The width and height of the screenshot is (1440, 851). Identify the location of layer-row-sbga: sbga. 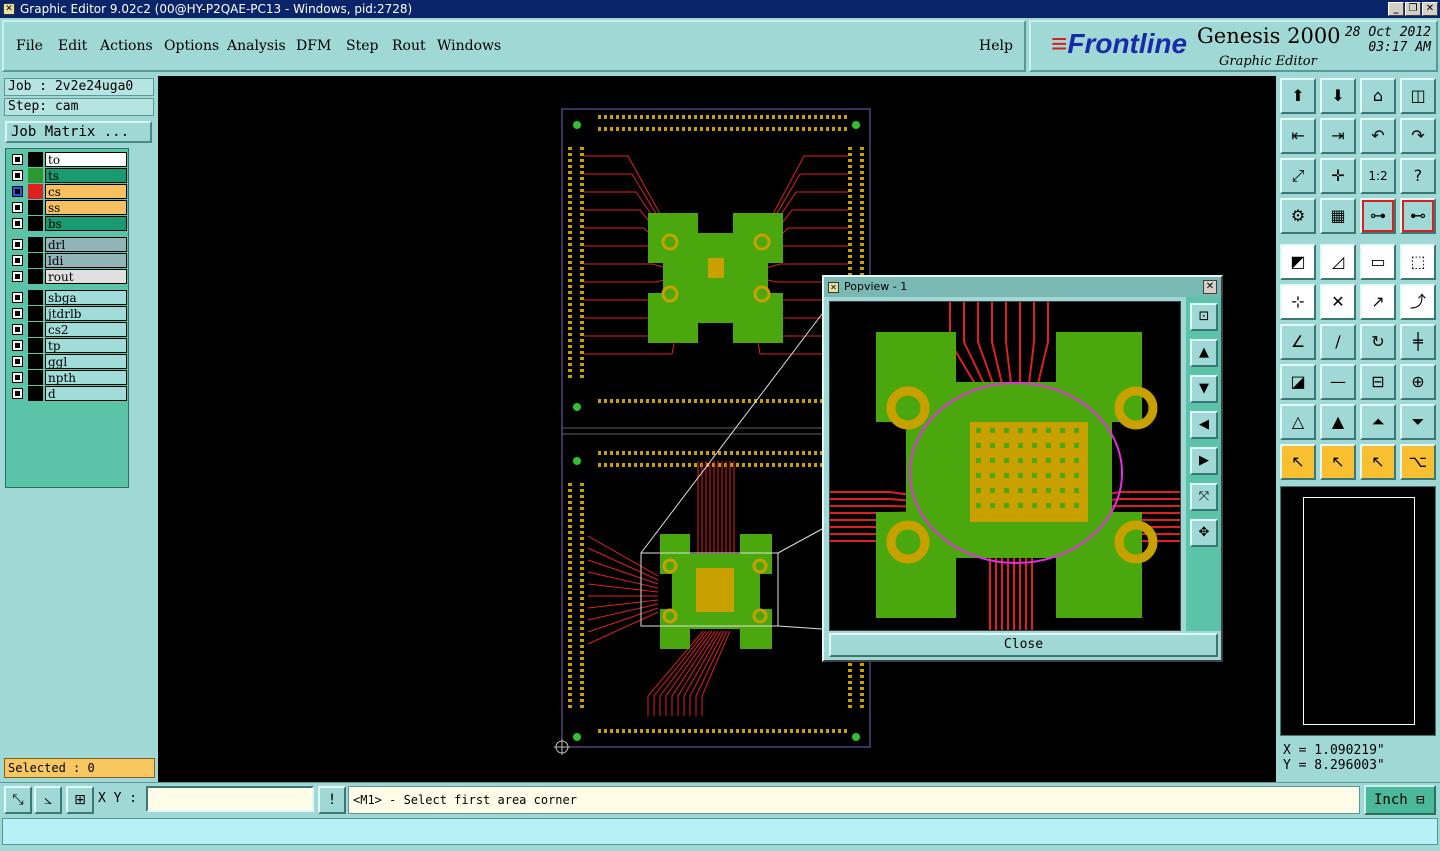
(68, 297).